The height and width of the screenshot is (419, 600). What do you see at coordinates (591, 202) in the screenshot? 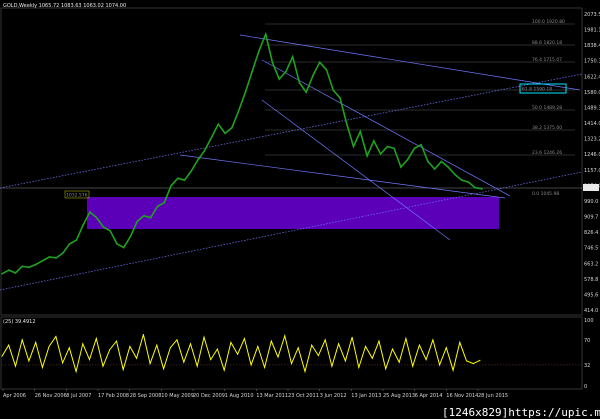
I see `price-y-tick-label: 990.0` at bounding box center [591, 202].